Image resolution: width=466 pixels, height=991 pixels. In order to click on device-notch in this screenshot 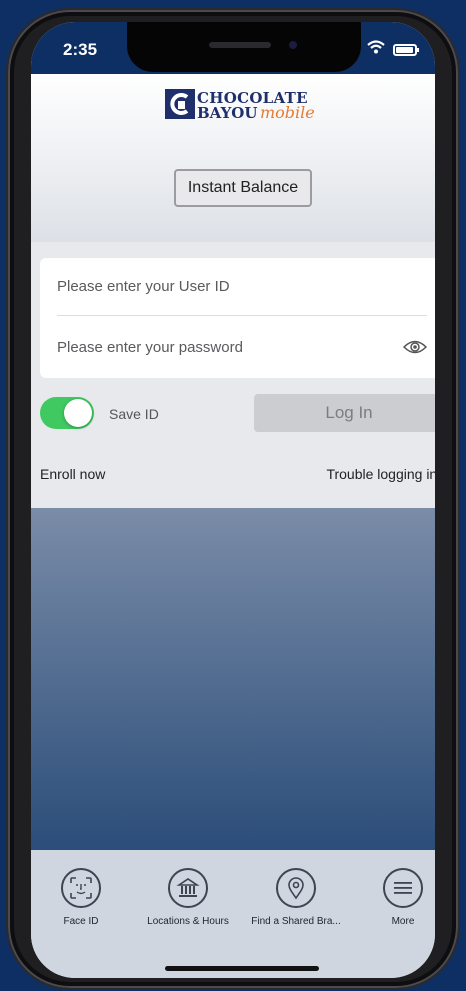, I will do `click(244, 47)`.